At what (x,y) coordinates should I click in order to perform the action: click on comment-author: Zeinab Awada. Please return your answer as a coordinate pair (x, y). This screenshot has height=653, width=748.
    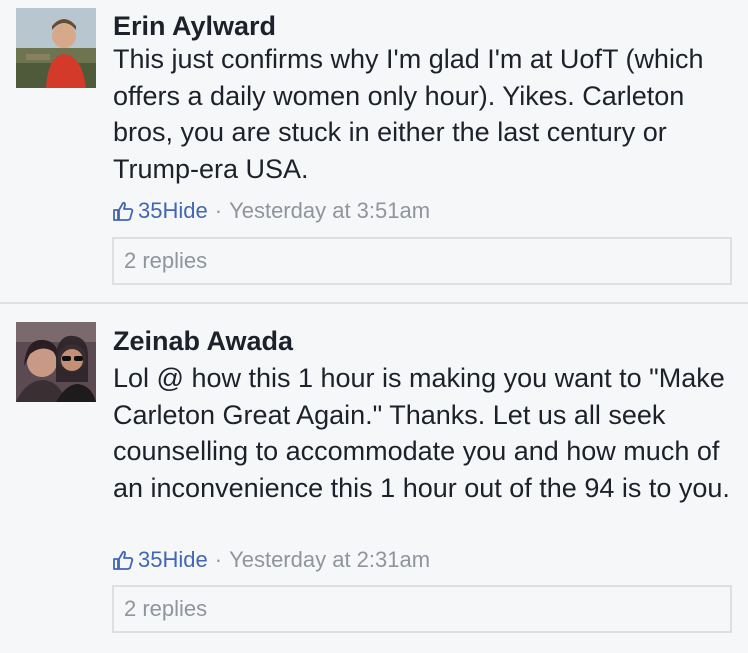
    Looking at the image, I should click on (203, 341).